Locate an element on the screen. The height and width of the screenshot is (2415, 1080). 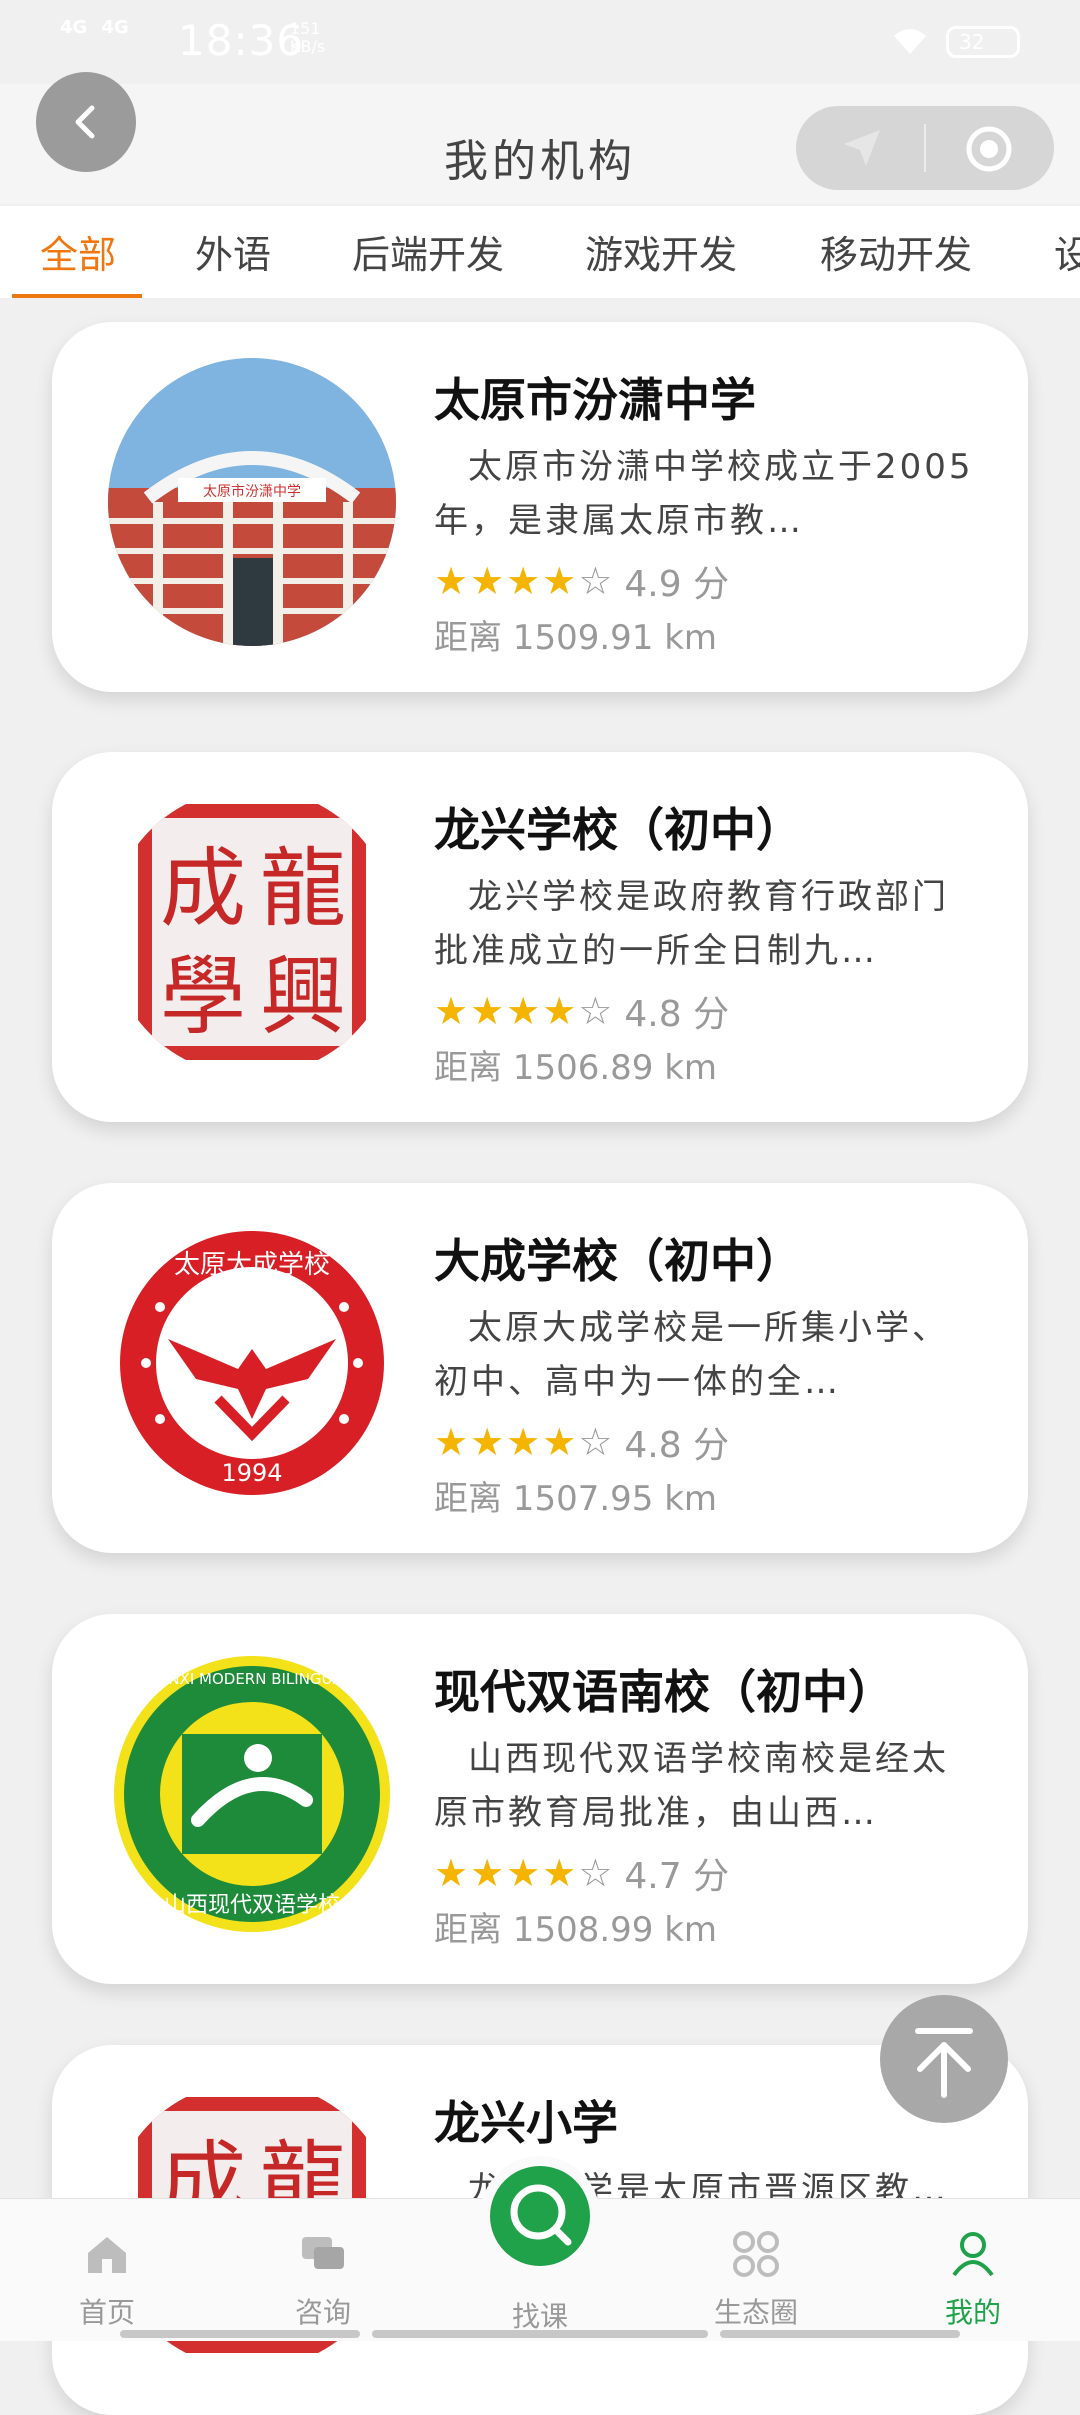
emblem-text: 太原大成学校 is located at coordinates (252, 1265).